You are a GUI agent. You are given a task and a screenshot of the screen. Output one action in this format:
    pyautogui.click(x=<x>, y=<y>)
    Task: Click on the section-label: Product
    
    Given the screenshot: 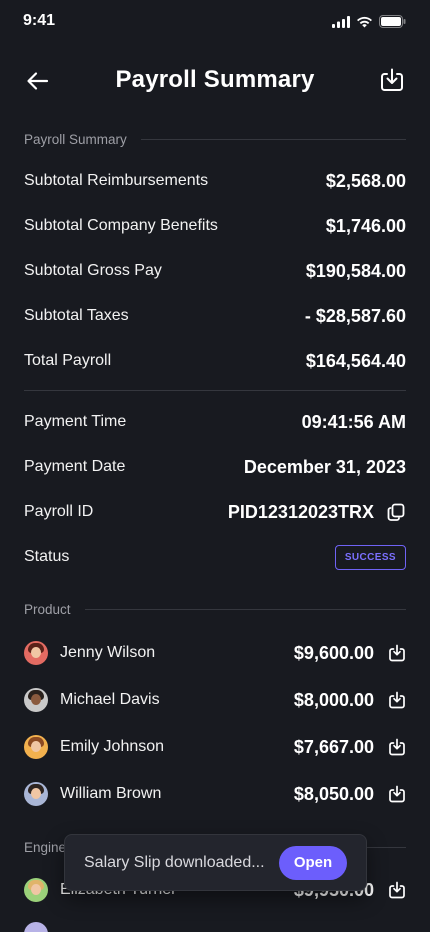 What is the action you would take?
    pyautogui.click(x=47, y=609)
    